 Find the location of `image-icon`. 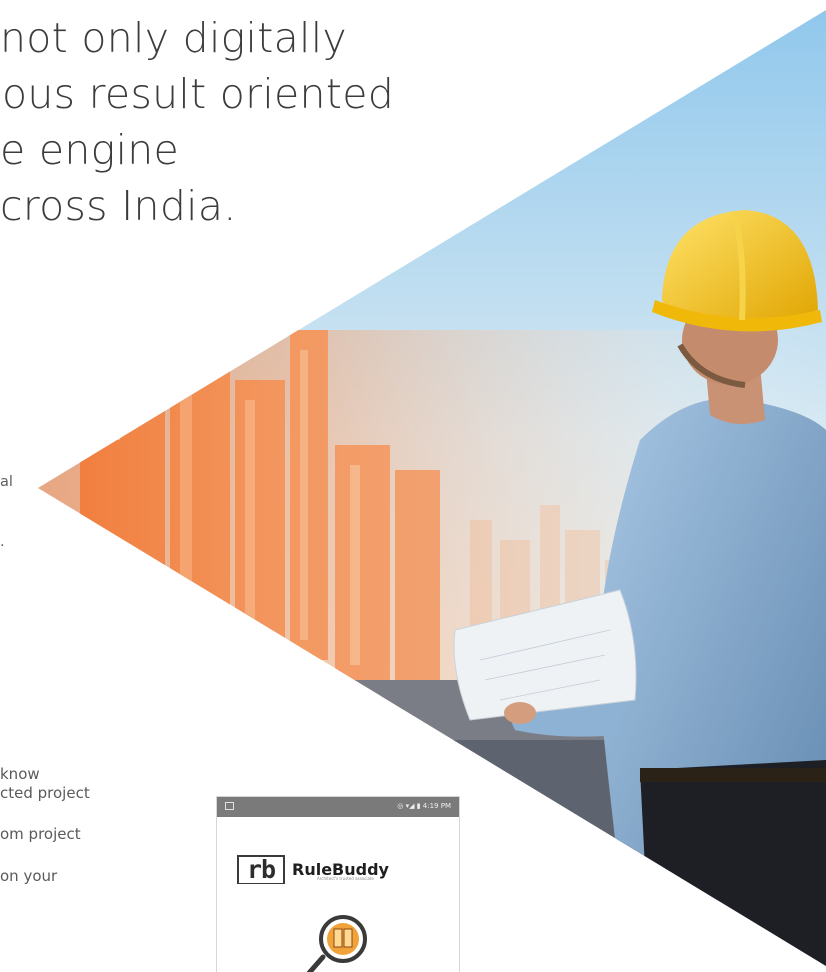

image-icon is located at coordinates (229, 806).